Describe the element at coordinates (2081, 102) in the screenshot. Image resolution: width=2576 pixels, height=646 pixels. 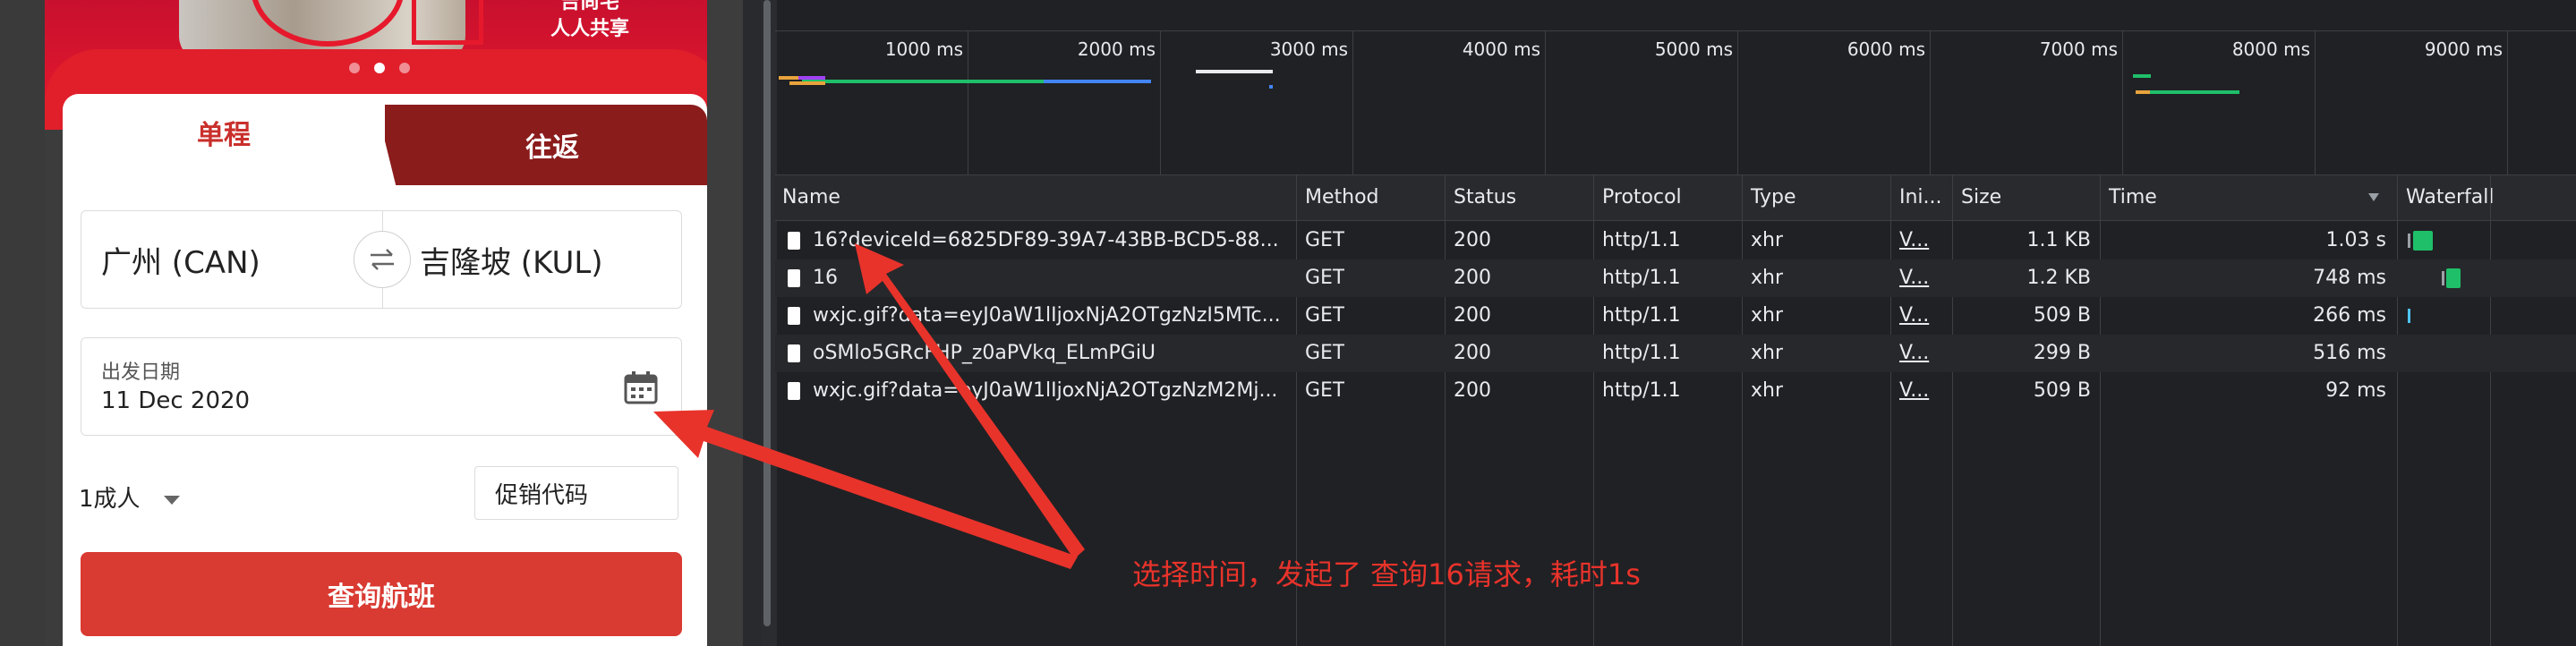
I see `timeline-gridline: 7000 ms` at that location.